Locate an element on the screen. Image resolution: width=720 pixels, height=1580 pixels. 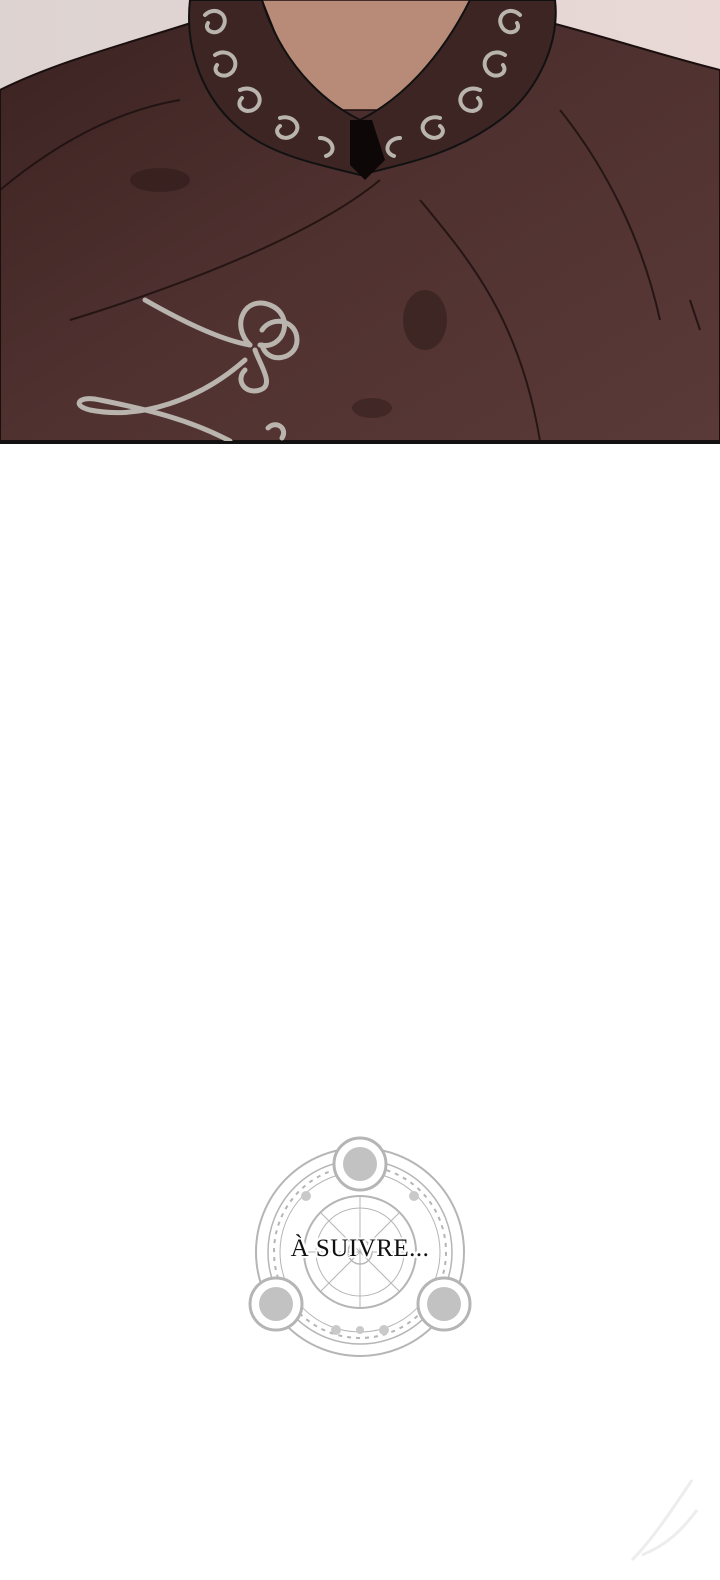
corner-watermark-icon is located at coordinates (662, 1515).